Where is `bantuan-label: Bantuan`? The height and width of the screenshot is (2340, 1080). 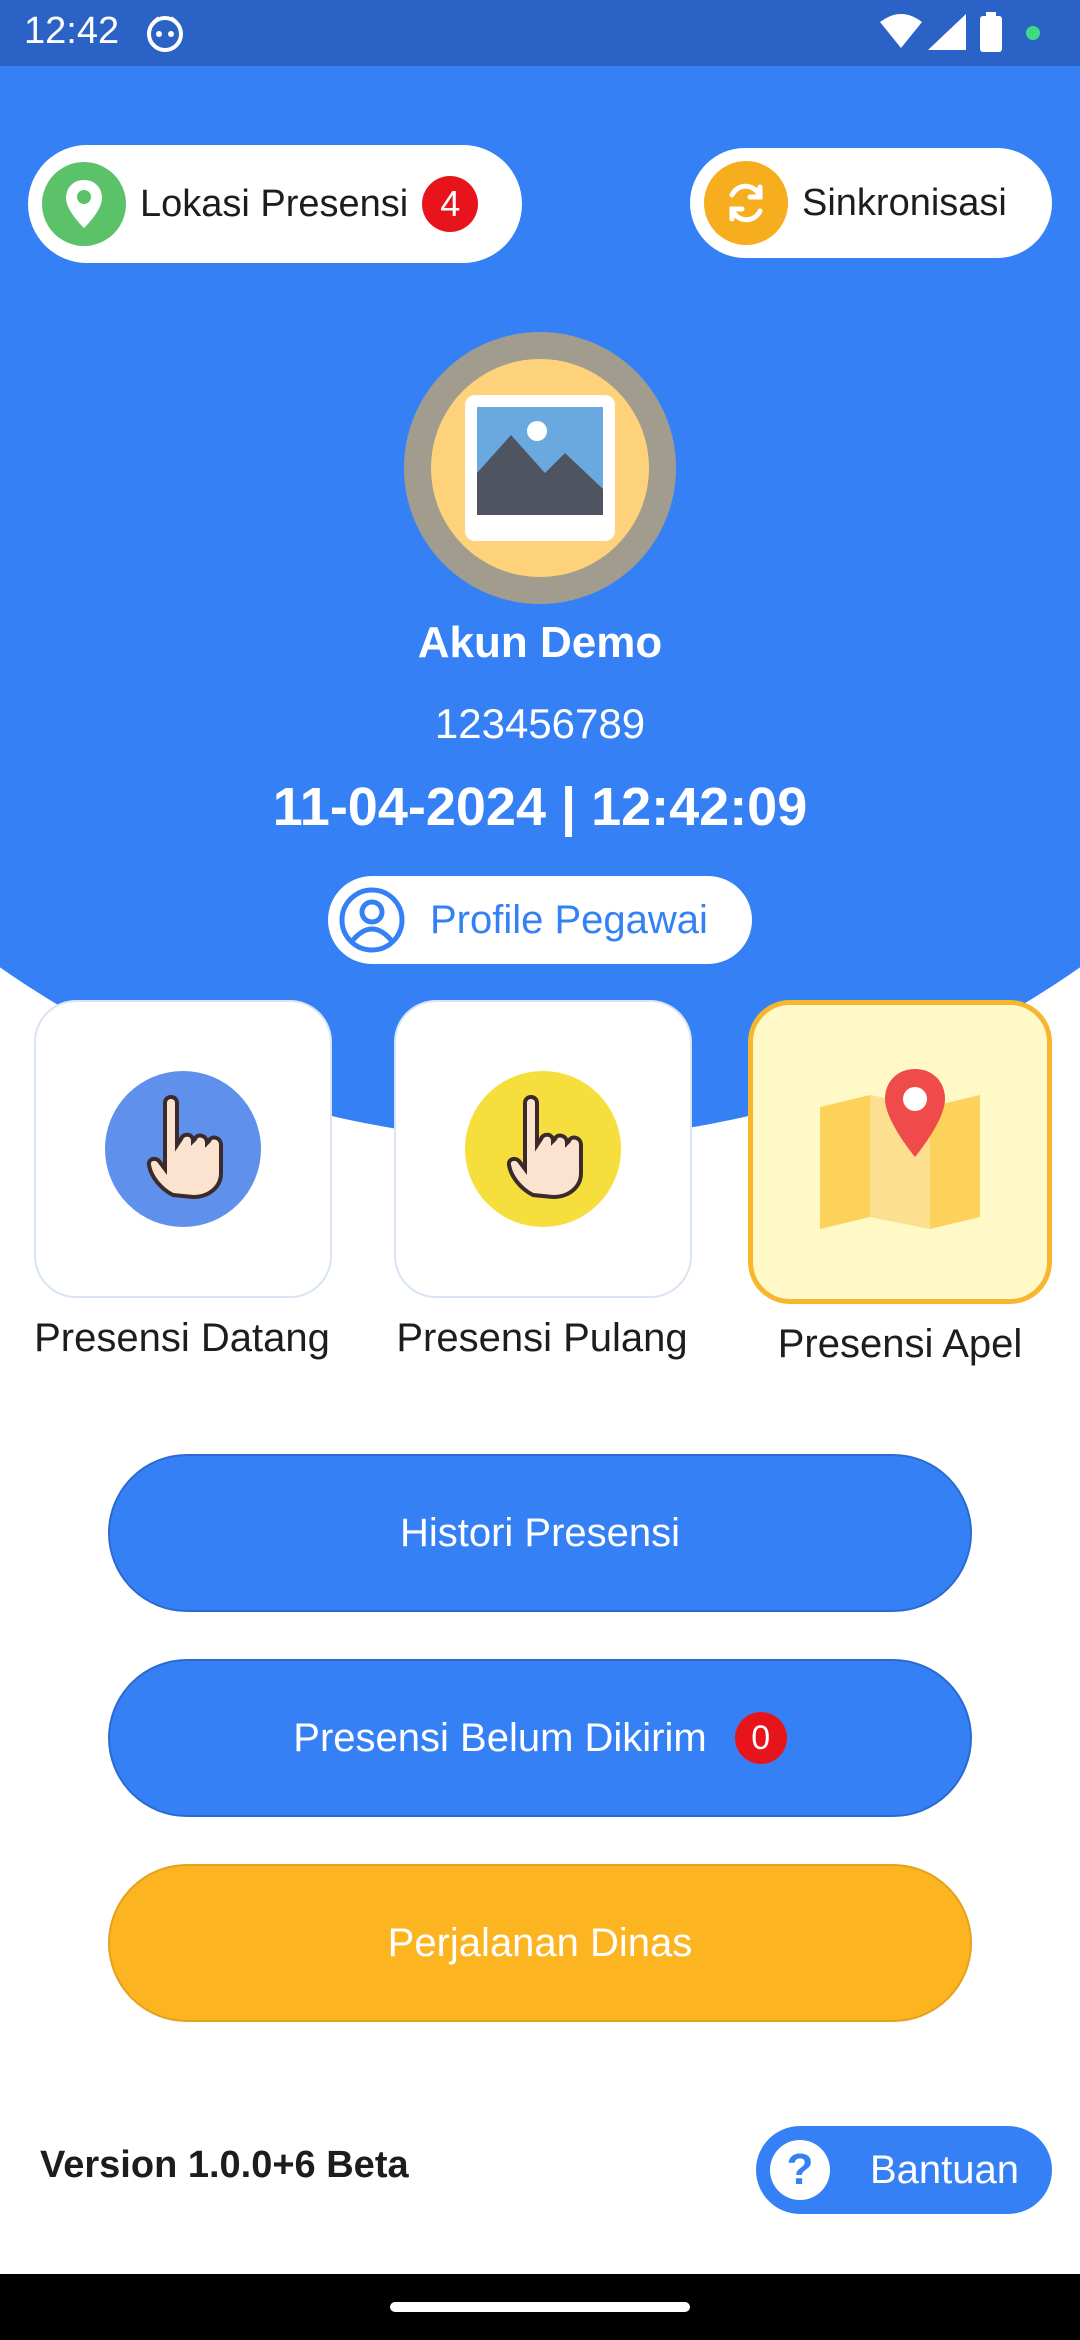
bantuan-label: Bantuan is located at coordinates (945, 2169).